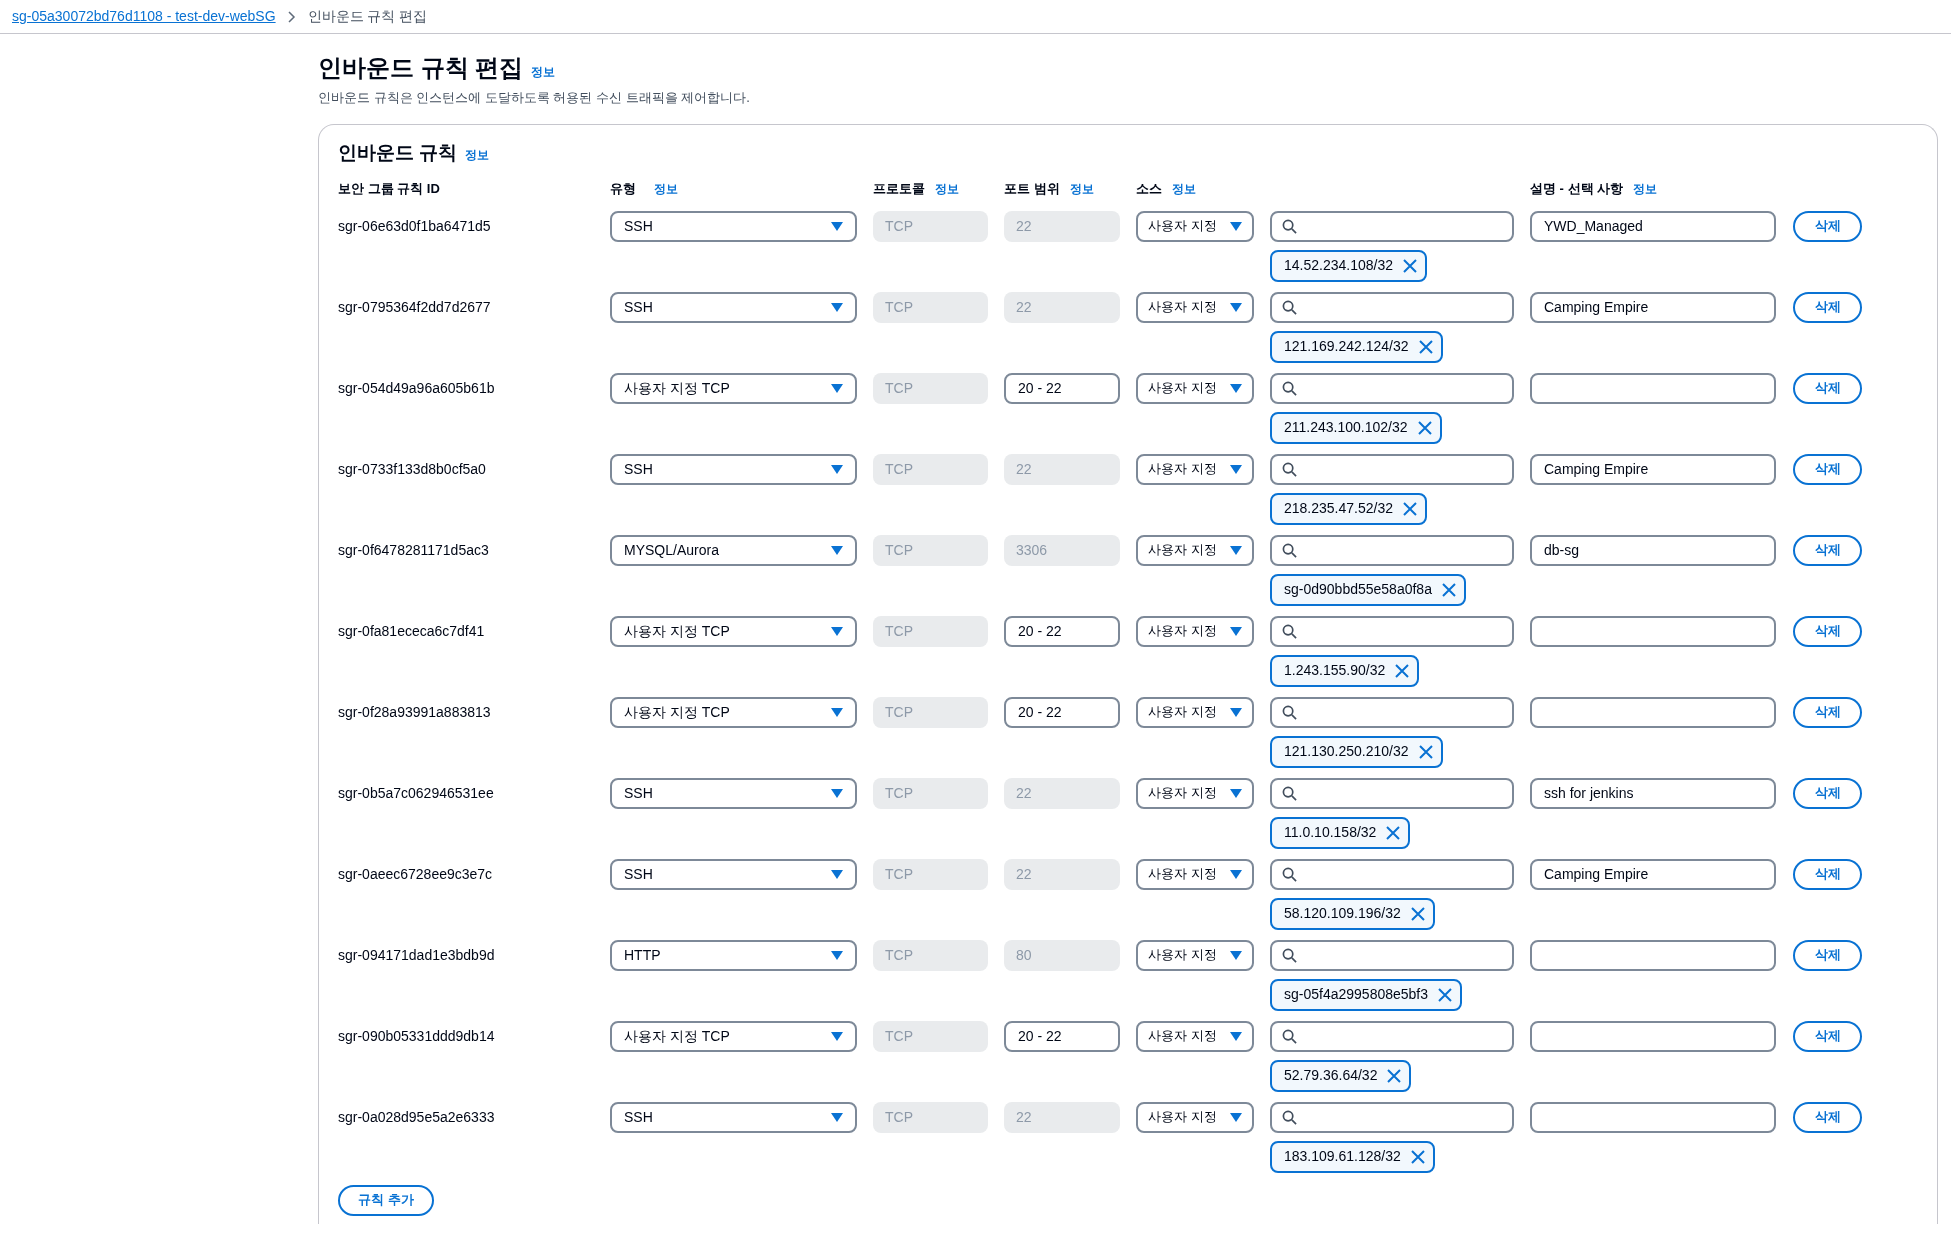 This screenshot has height=1234, width=1951. What do you see at coordinates (733, 955) in the screenshot?
I see `type-select: HTTP` at bounding box center [733, 955].